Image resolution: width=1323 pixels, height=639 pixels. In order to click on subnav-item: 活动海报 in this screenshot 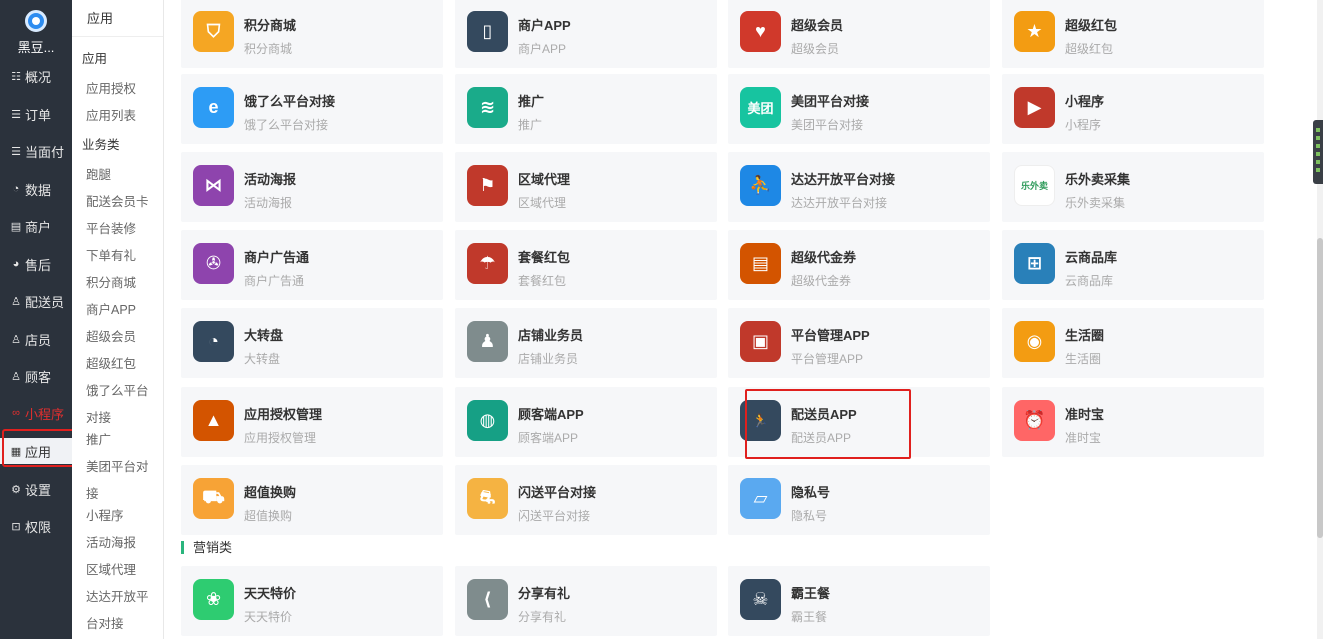, I will do `click(111, 541)`.